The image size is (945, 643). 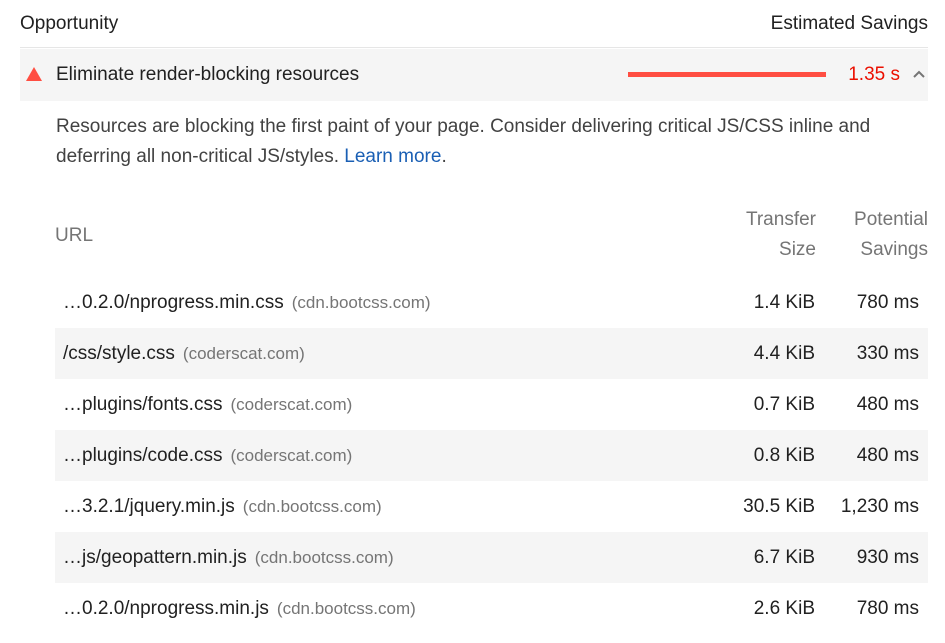 What do you see at coordinates (119, 353) in the screenshot?
I see `resource-url: /css/style.css` at bounding box center [119, 353].